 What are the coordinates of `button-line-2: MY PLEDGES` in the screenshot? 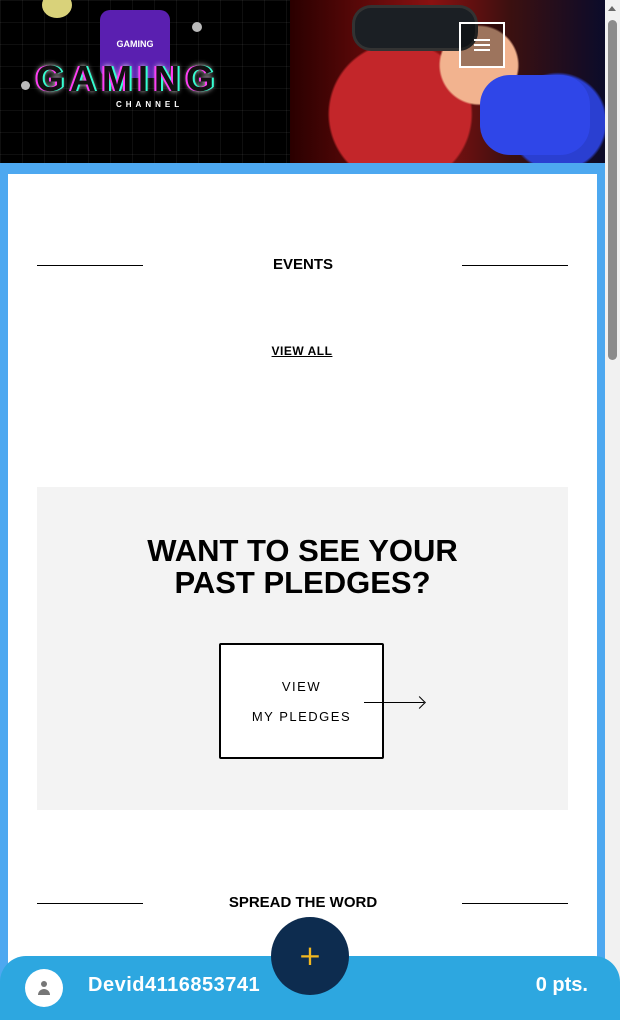 It's located at (301, 716).